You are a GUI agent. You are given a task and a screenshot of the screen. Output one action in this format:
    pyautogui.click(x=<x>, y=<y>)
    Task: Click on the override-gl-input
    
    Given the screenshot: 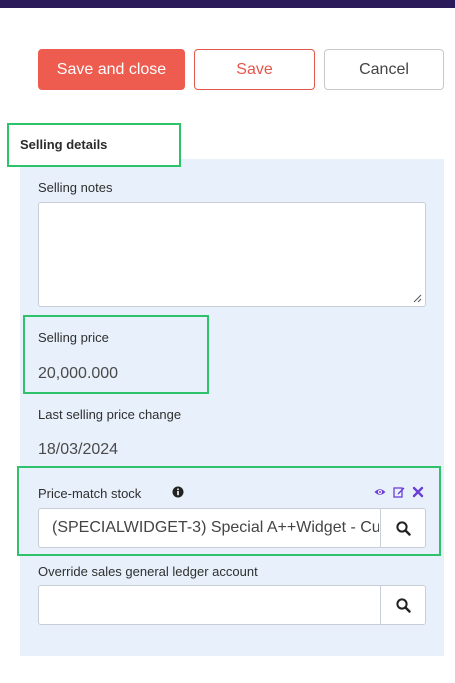 What is the action you would take?
    pyautogui.click(x=232, y=605)
    